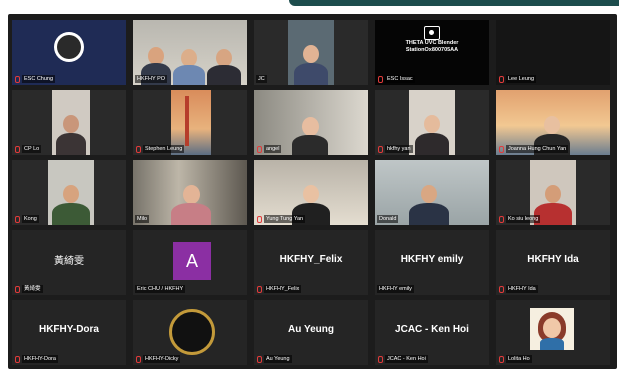  What do you see at coordinates (273, 149) in the screenshot?
I see `participant-name: angel` at bounding box center [273, 149].